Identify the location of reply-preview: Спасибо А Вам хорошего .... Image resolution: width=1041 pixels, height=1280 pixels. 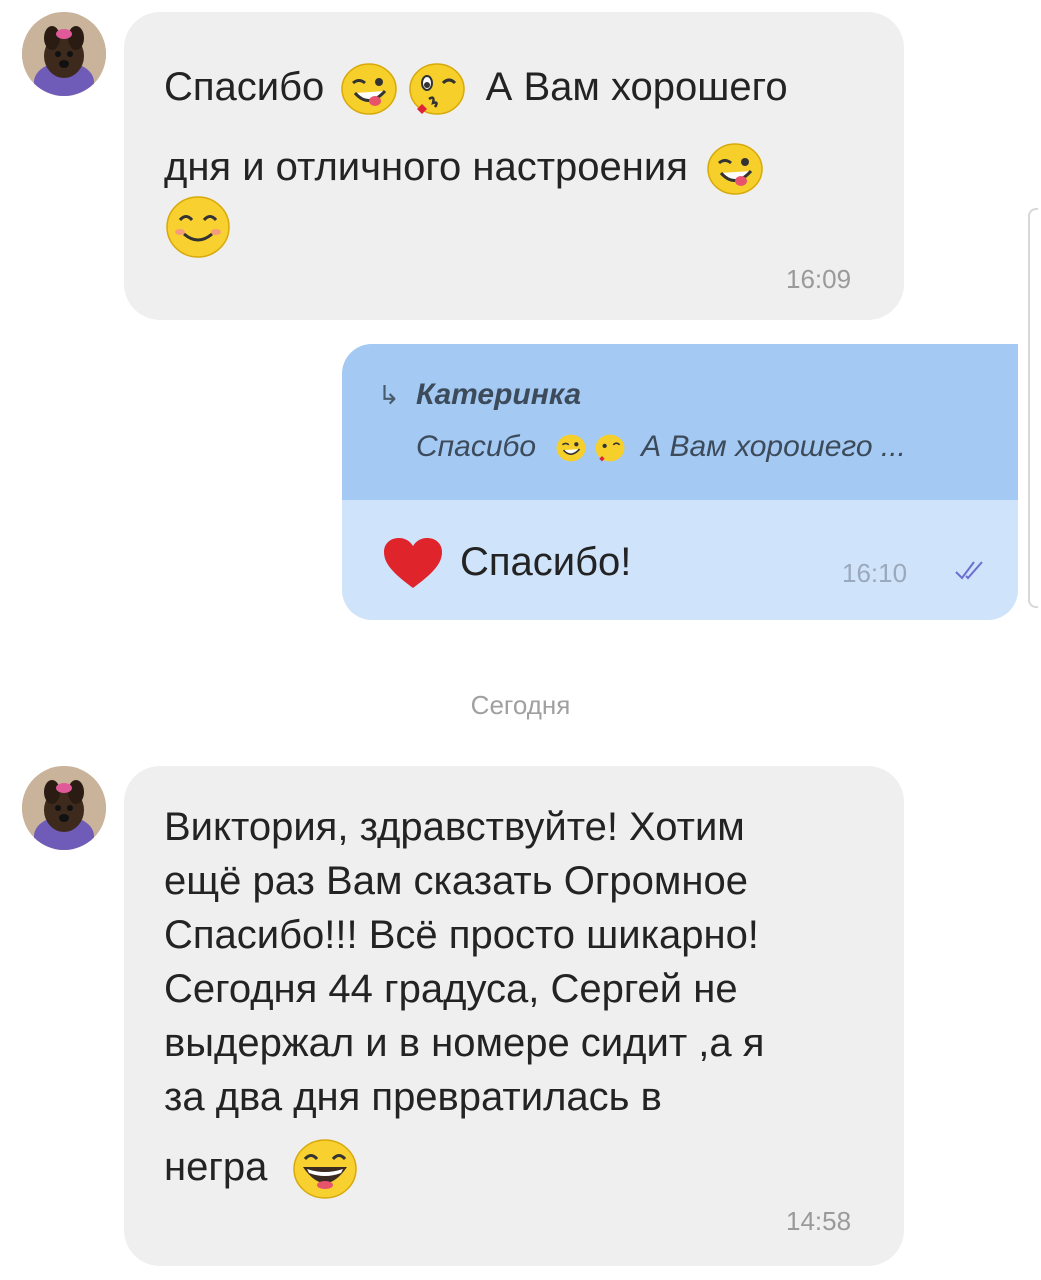
(661, 447).